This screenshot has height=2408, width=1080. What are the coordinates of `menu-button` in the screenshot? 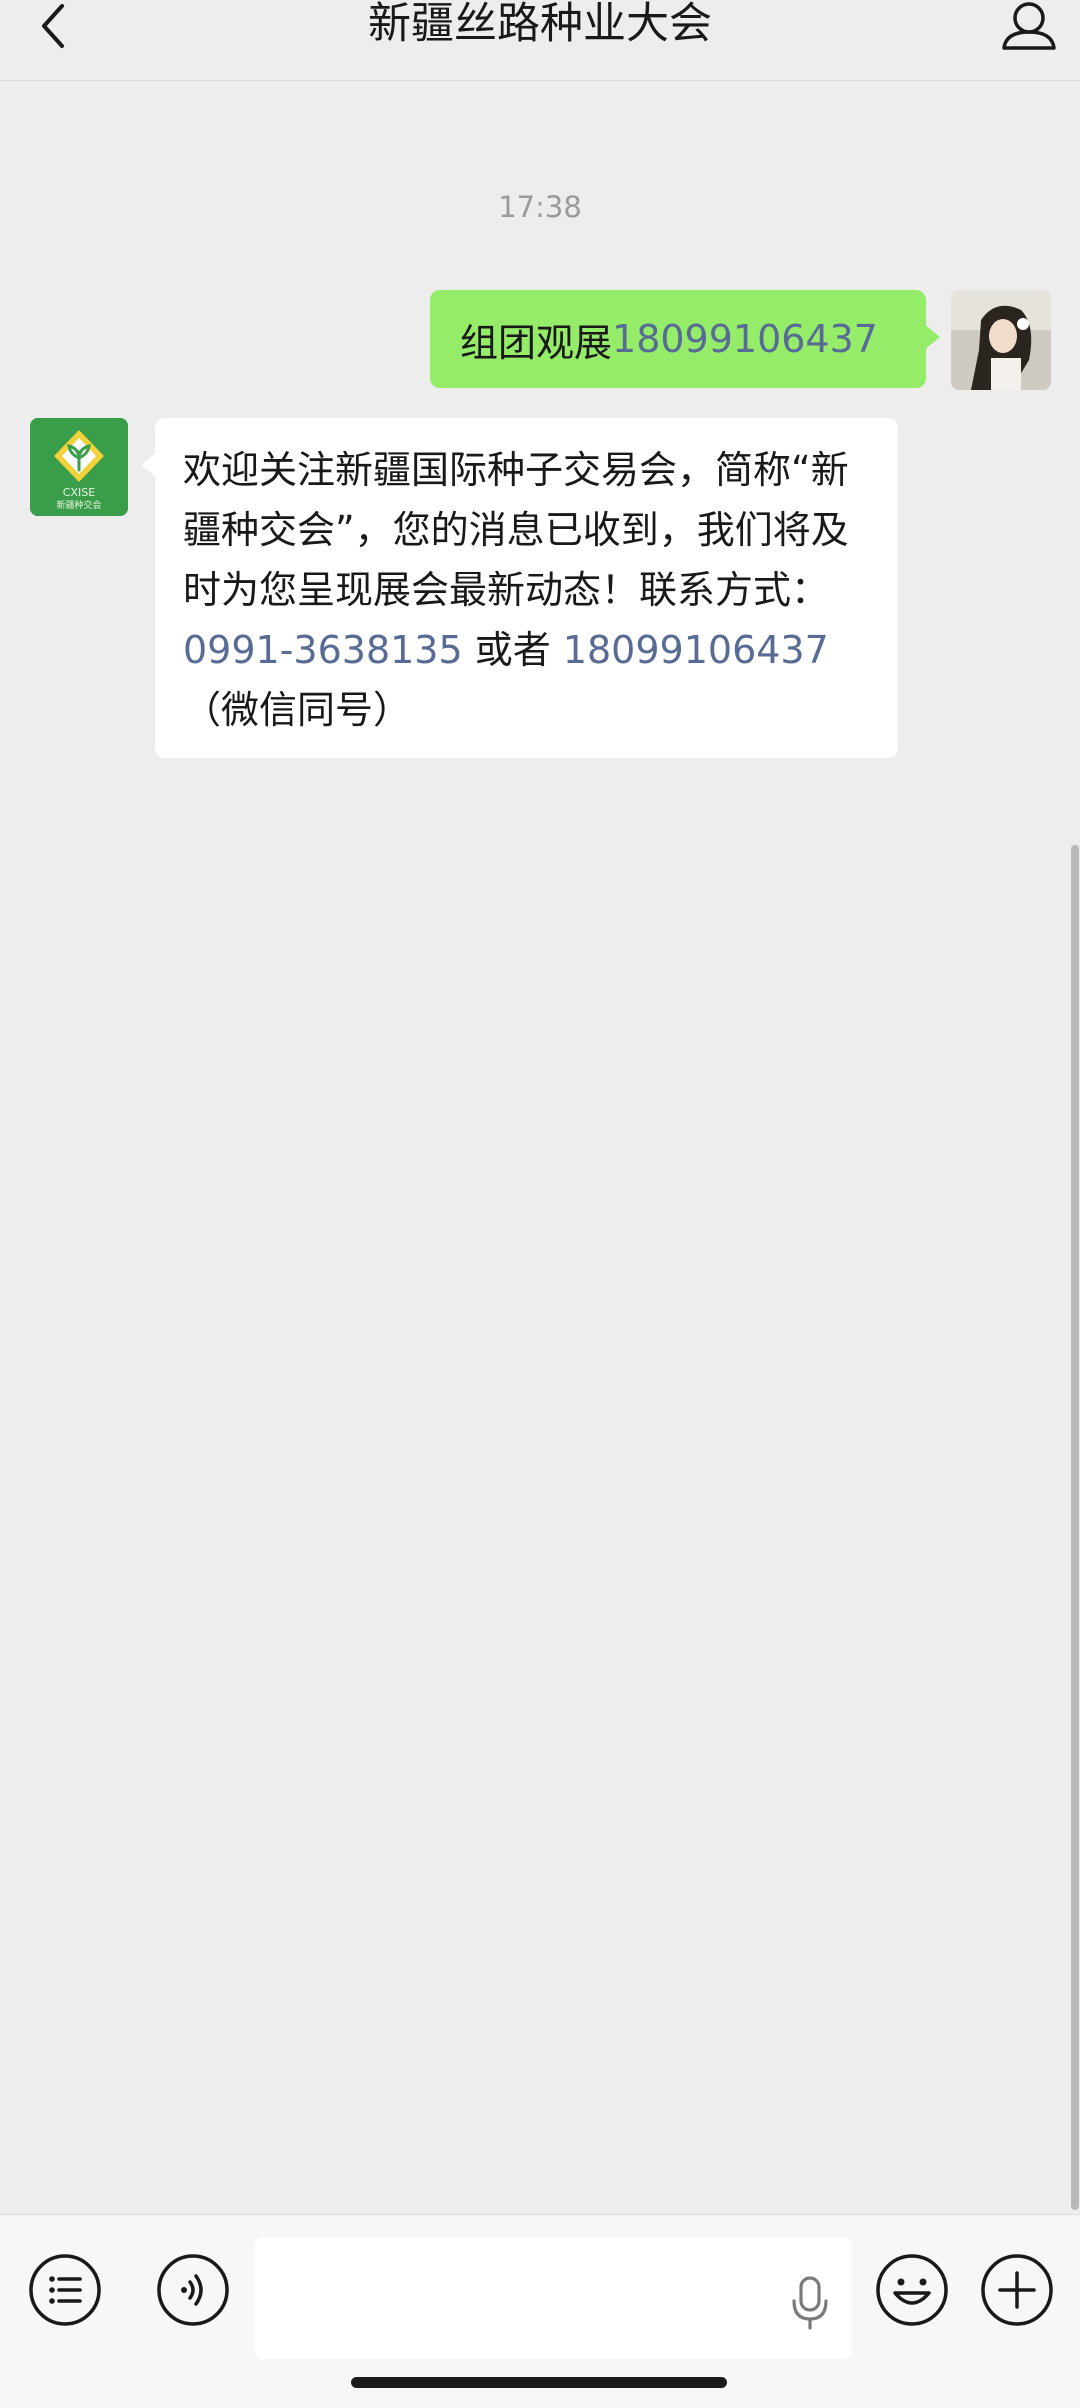 It's located at (65, 2290).